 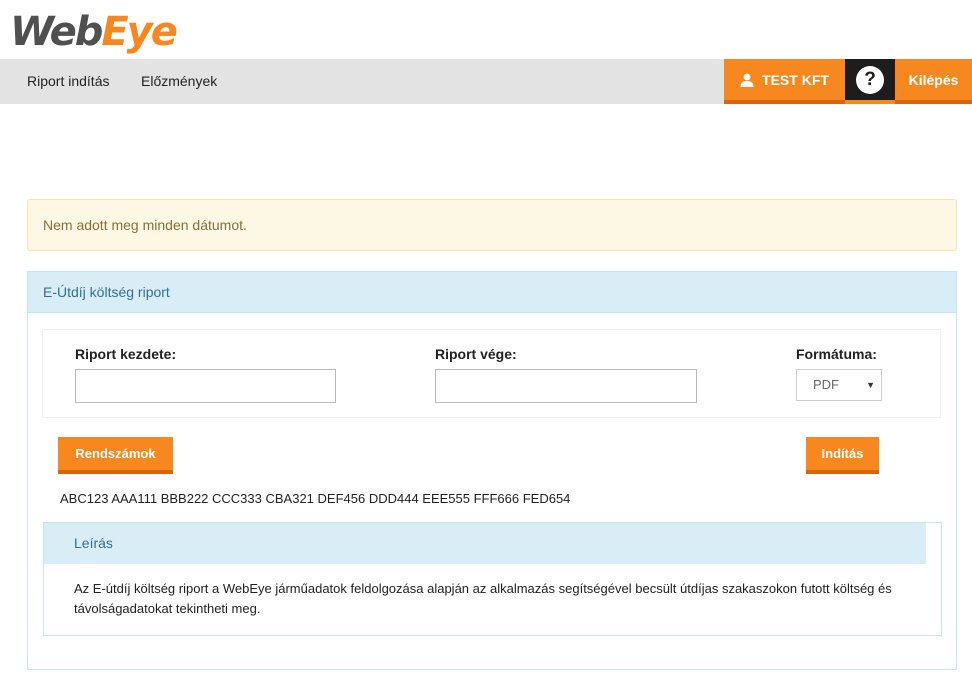 What do you see at coordinates (485, 543) in the screenshot?
I see `description-title: Leírás` at bounding box center [485, 543].